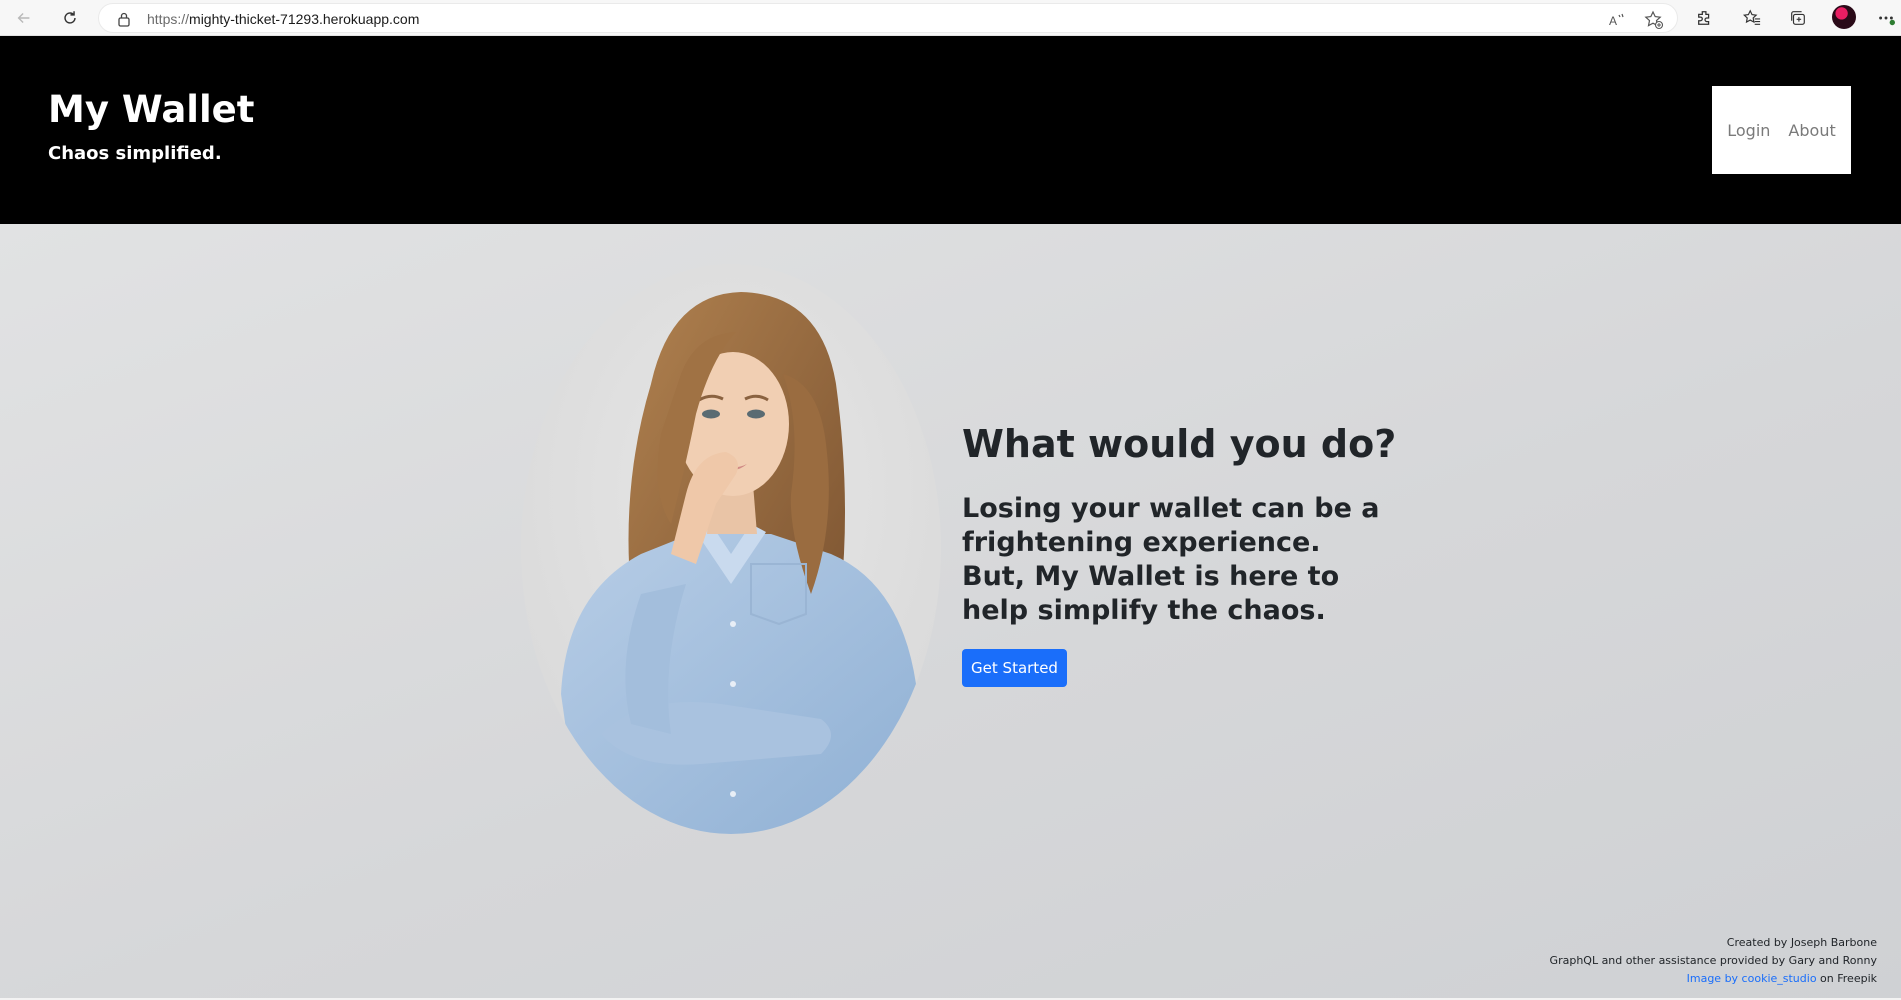 The width and height of the screenshot is (1901, 1000). I want to click on add-favorite-icon, so click(1654, 20).